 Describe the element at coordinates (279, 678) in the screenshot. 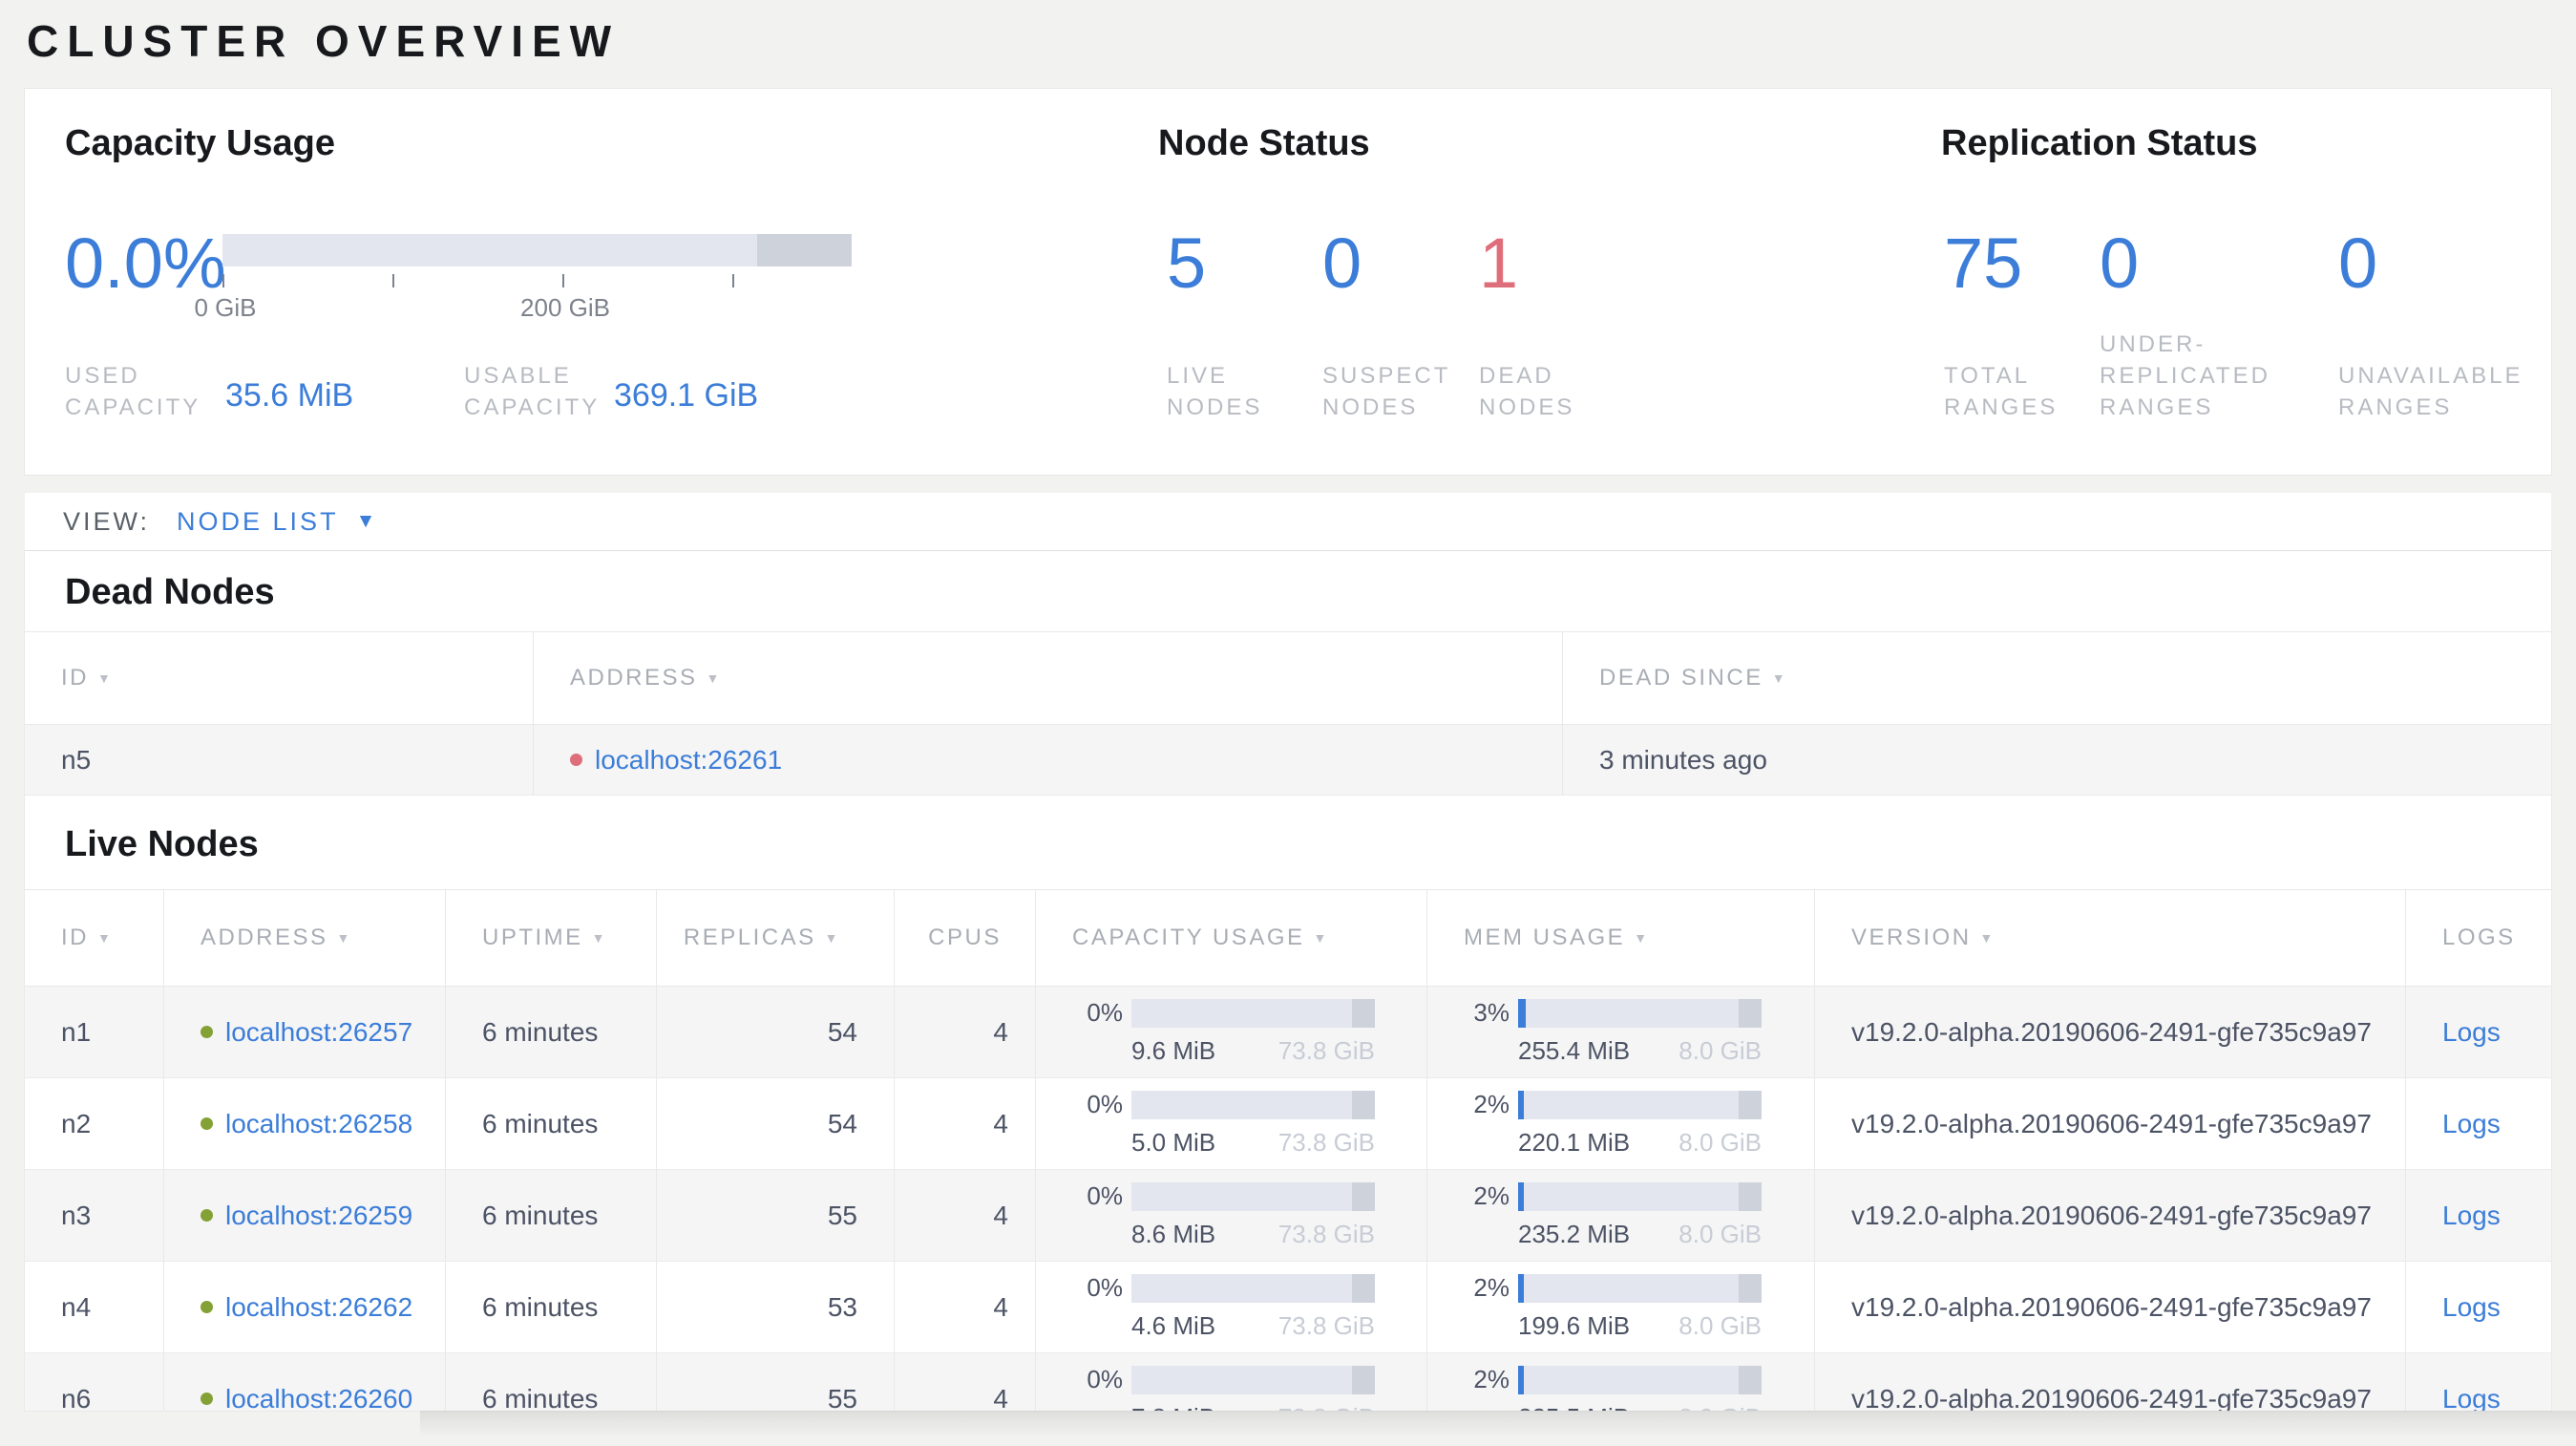

I see `dead-col-id: ID ▼` at that location.